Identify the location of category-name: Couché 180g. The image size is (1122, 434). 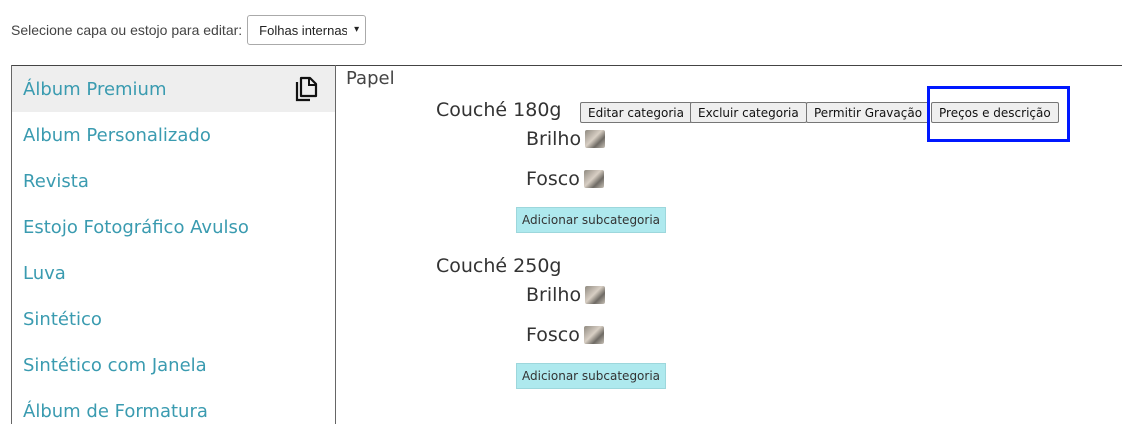
(499, 110).